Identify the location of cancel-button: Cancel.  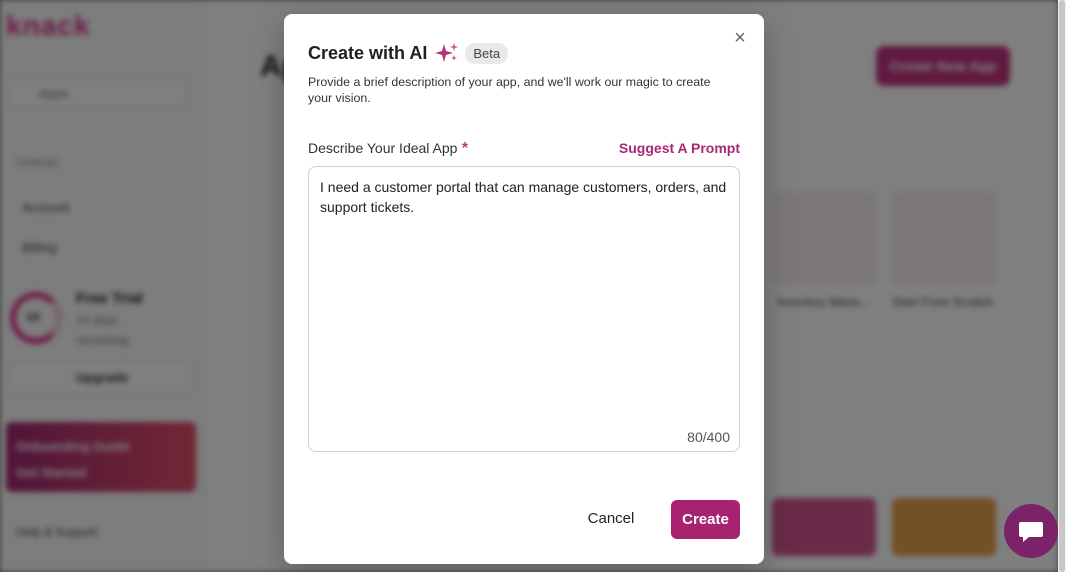
(611, 519).